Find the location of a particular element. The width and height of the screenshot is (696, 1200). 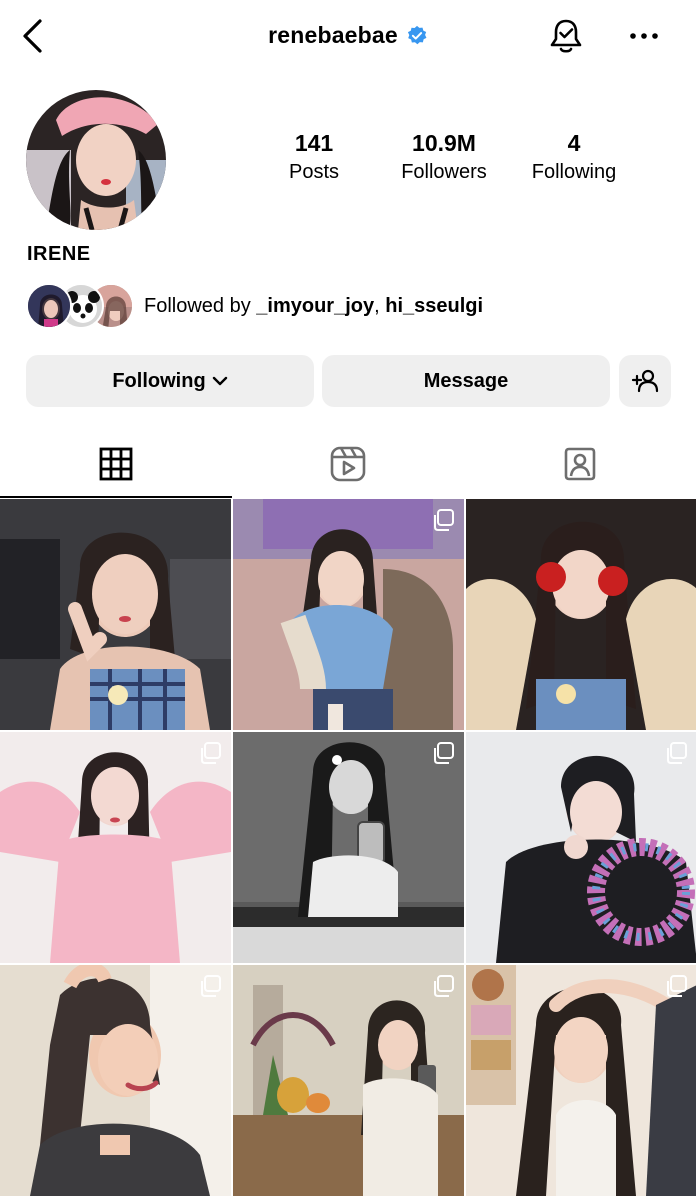

grid-icon is located at coordinates (116, 464).